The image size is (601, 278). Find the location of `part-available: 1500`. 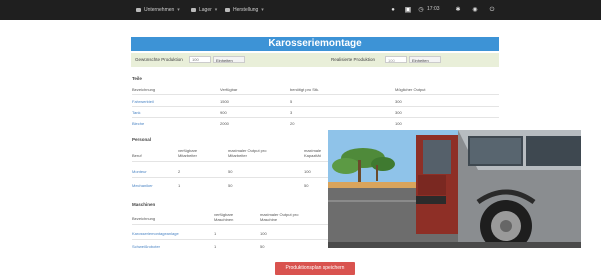

part-available: 1500 is located at coordinates (224, 101).